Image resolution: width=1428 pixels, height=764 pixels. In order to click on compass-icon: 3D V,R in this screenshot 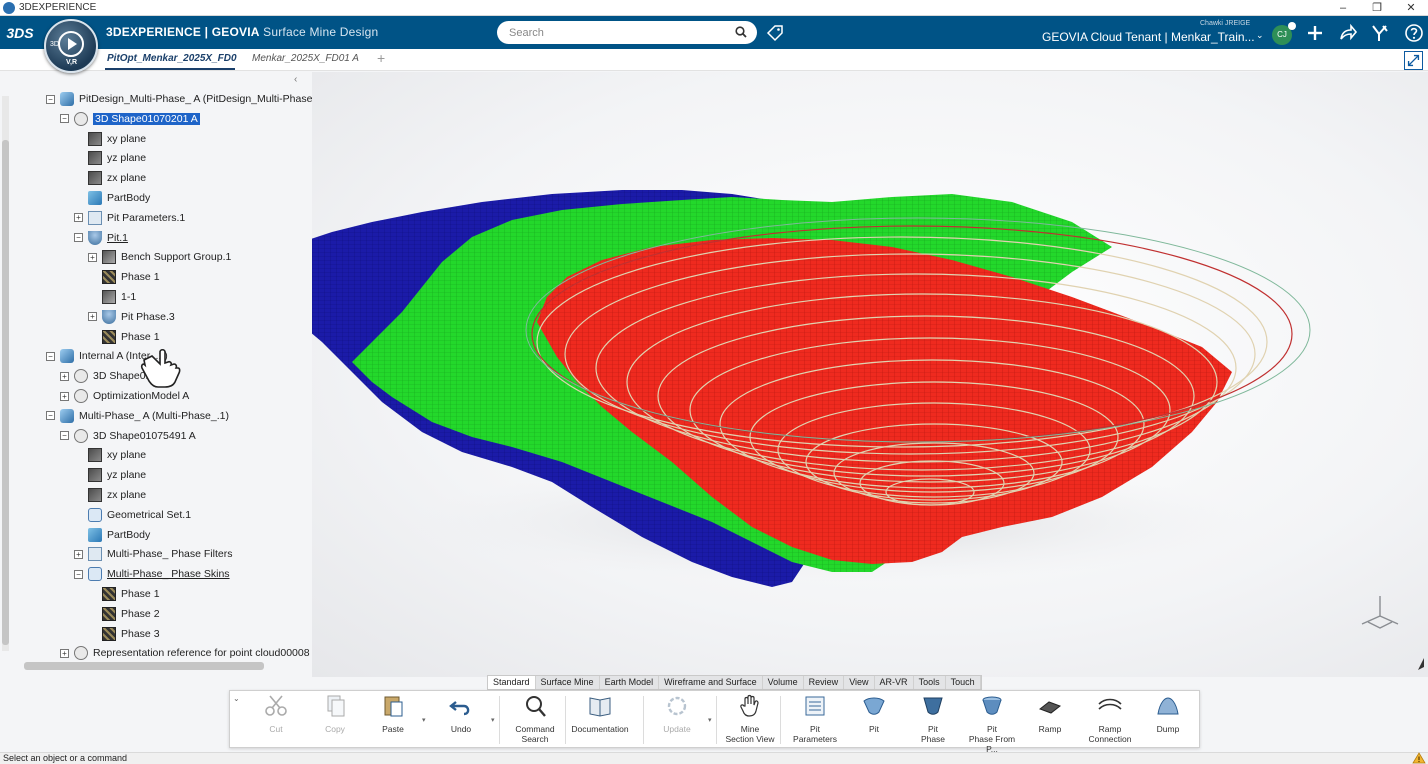, I will do `click(71, 46)`.